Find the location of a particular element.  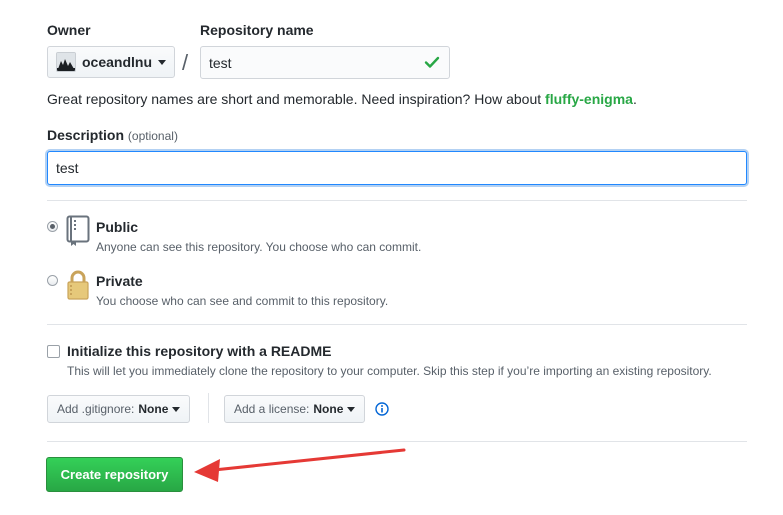

license-value: None is located at coordinates (328, 409).